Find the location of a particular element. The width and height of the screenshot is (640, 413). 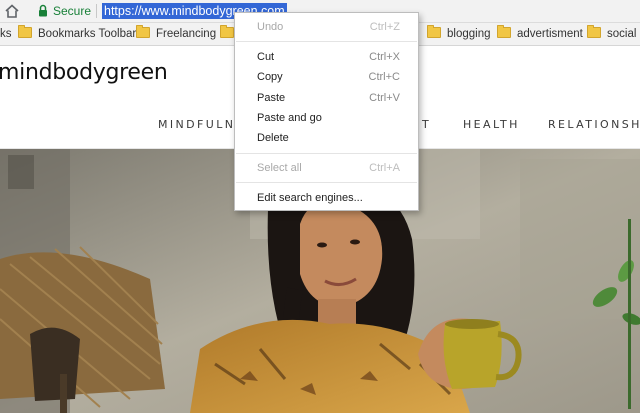

bookmark-folder-advertisment: advertisment is located at coordinates (540, 33).